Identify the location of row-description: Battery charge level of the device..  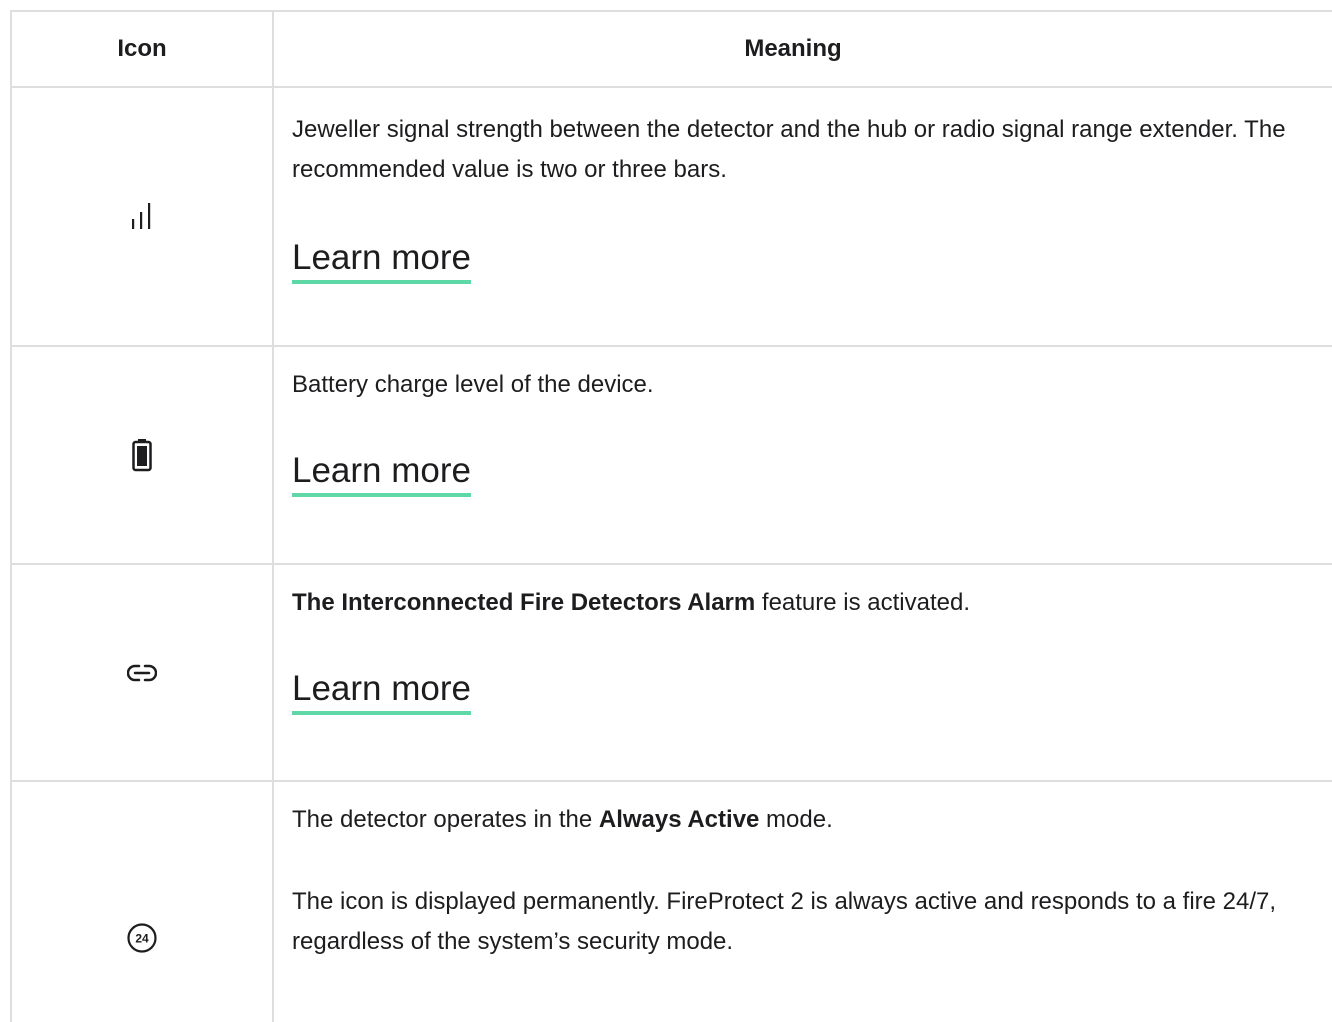
(473, 384).